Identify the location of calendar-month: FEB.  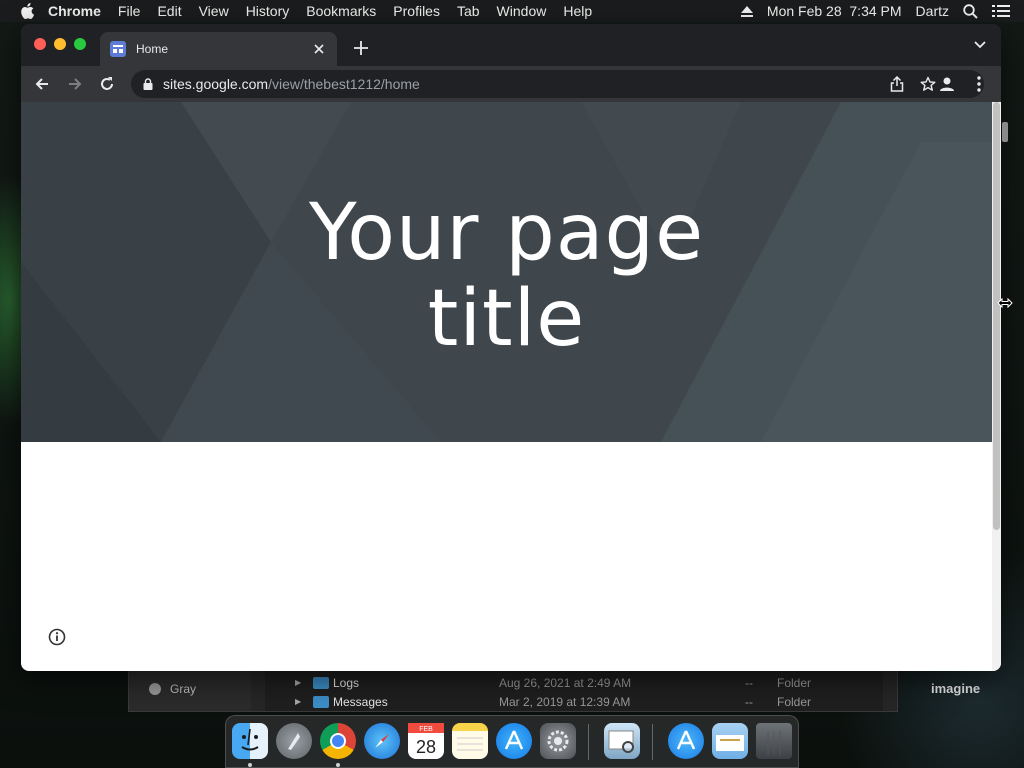
(426, 729).